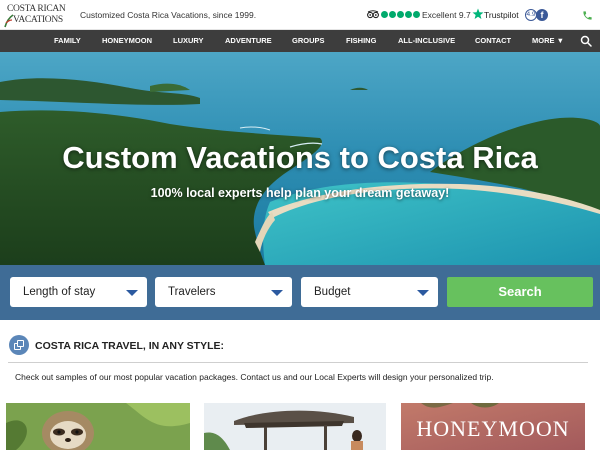  I want to click on review-score-text: Excellent 9.7, so click(446, 15).